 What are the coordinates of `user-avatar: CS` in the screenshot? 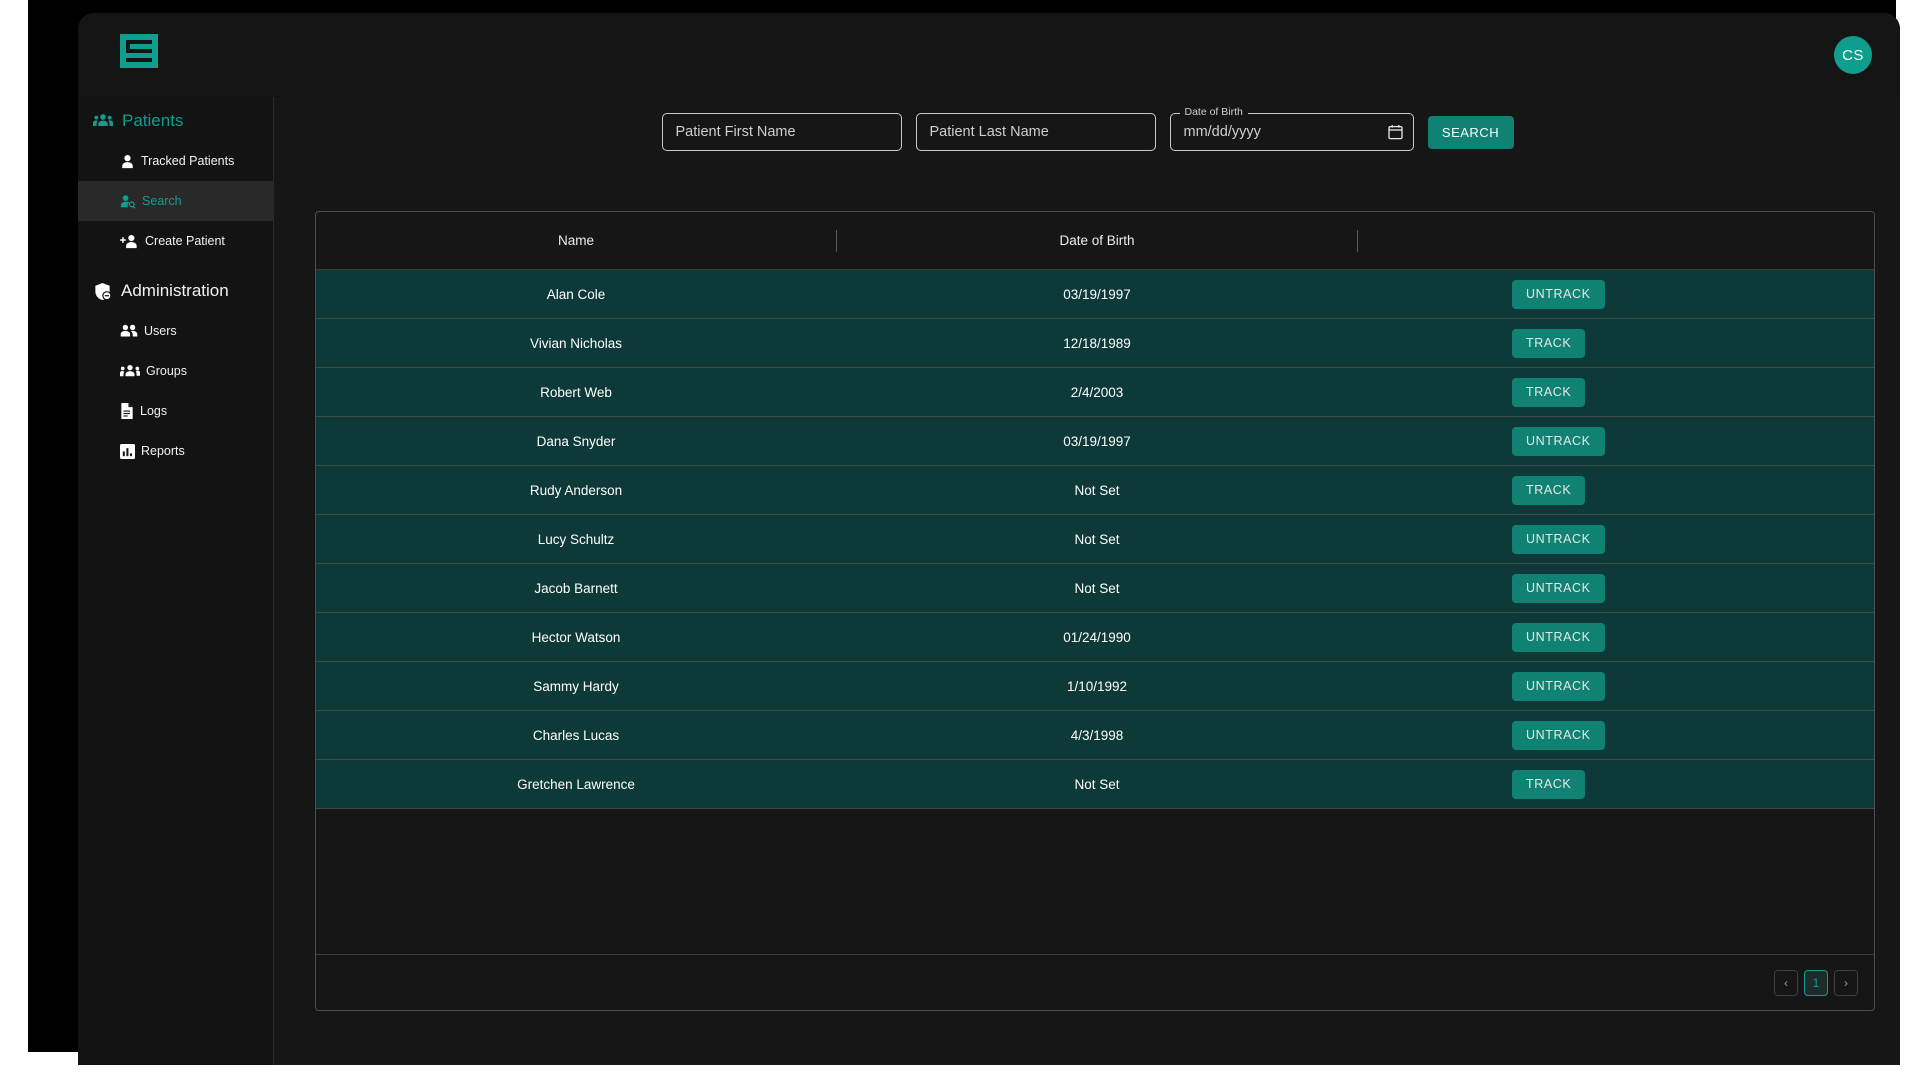 It's located at (1853, 55).